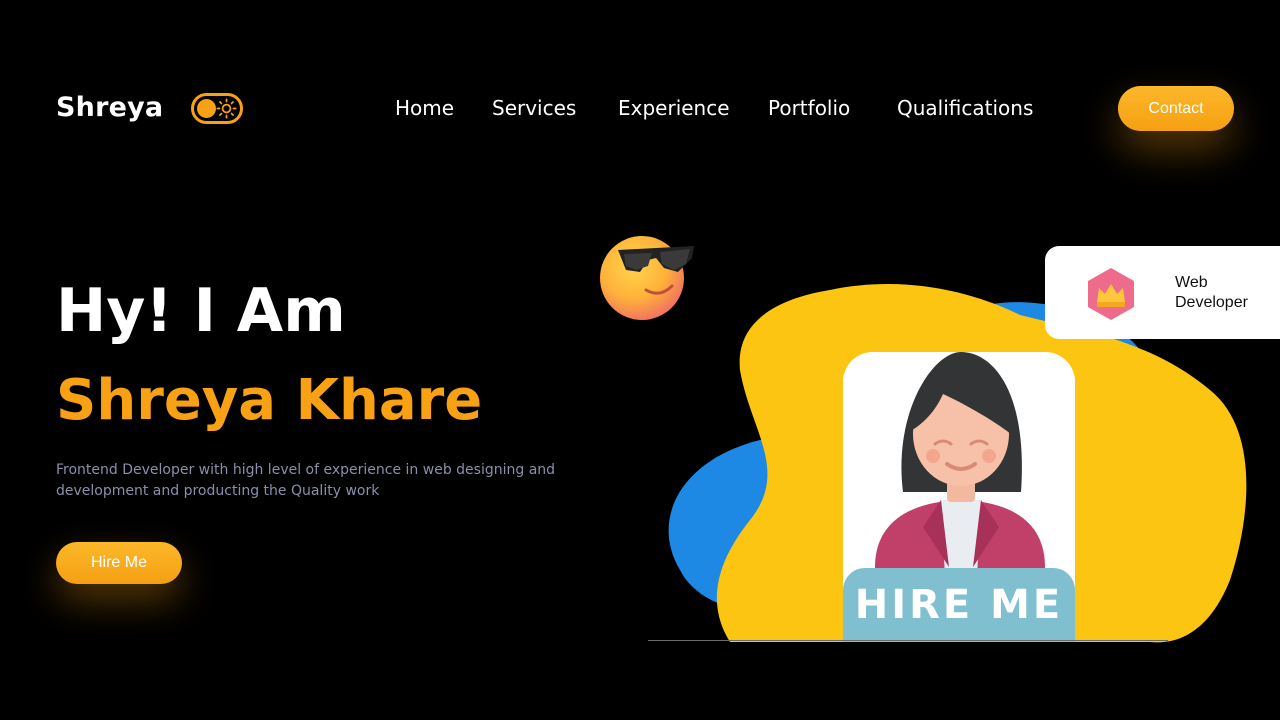 This screenshot has height=720, width=1280. I want to click on badge-line-1: Web, so click(1191, 282).